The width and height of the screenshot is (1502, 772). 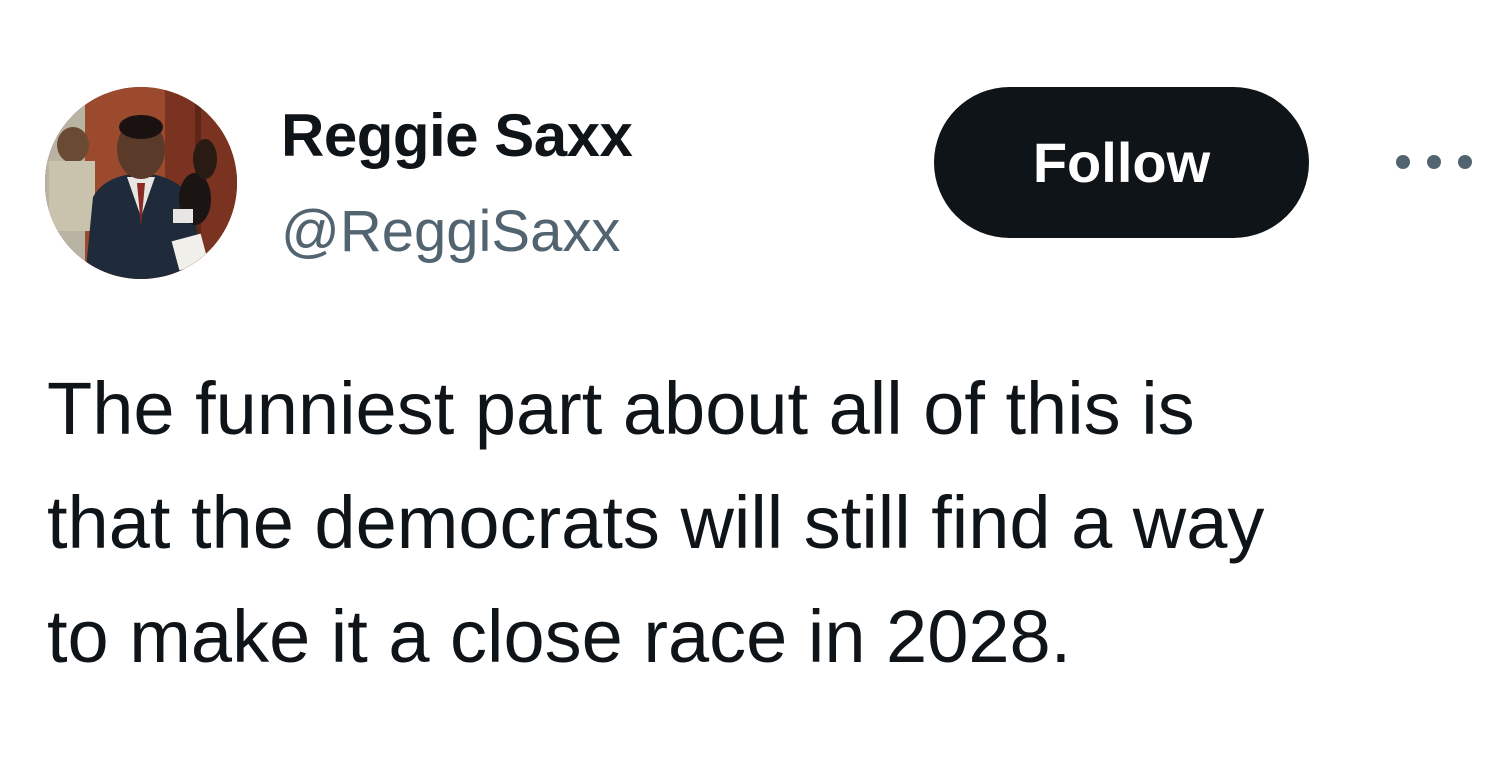 I want to click on tweet-text-line: The funniest part about all of this is, so click(x=621, y=408).